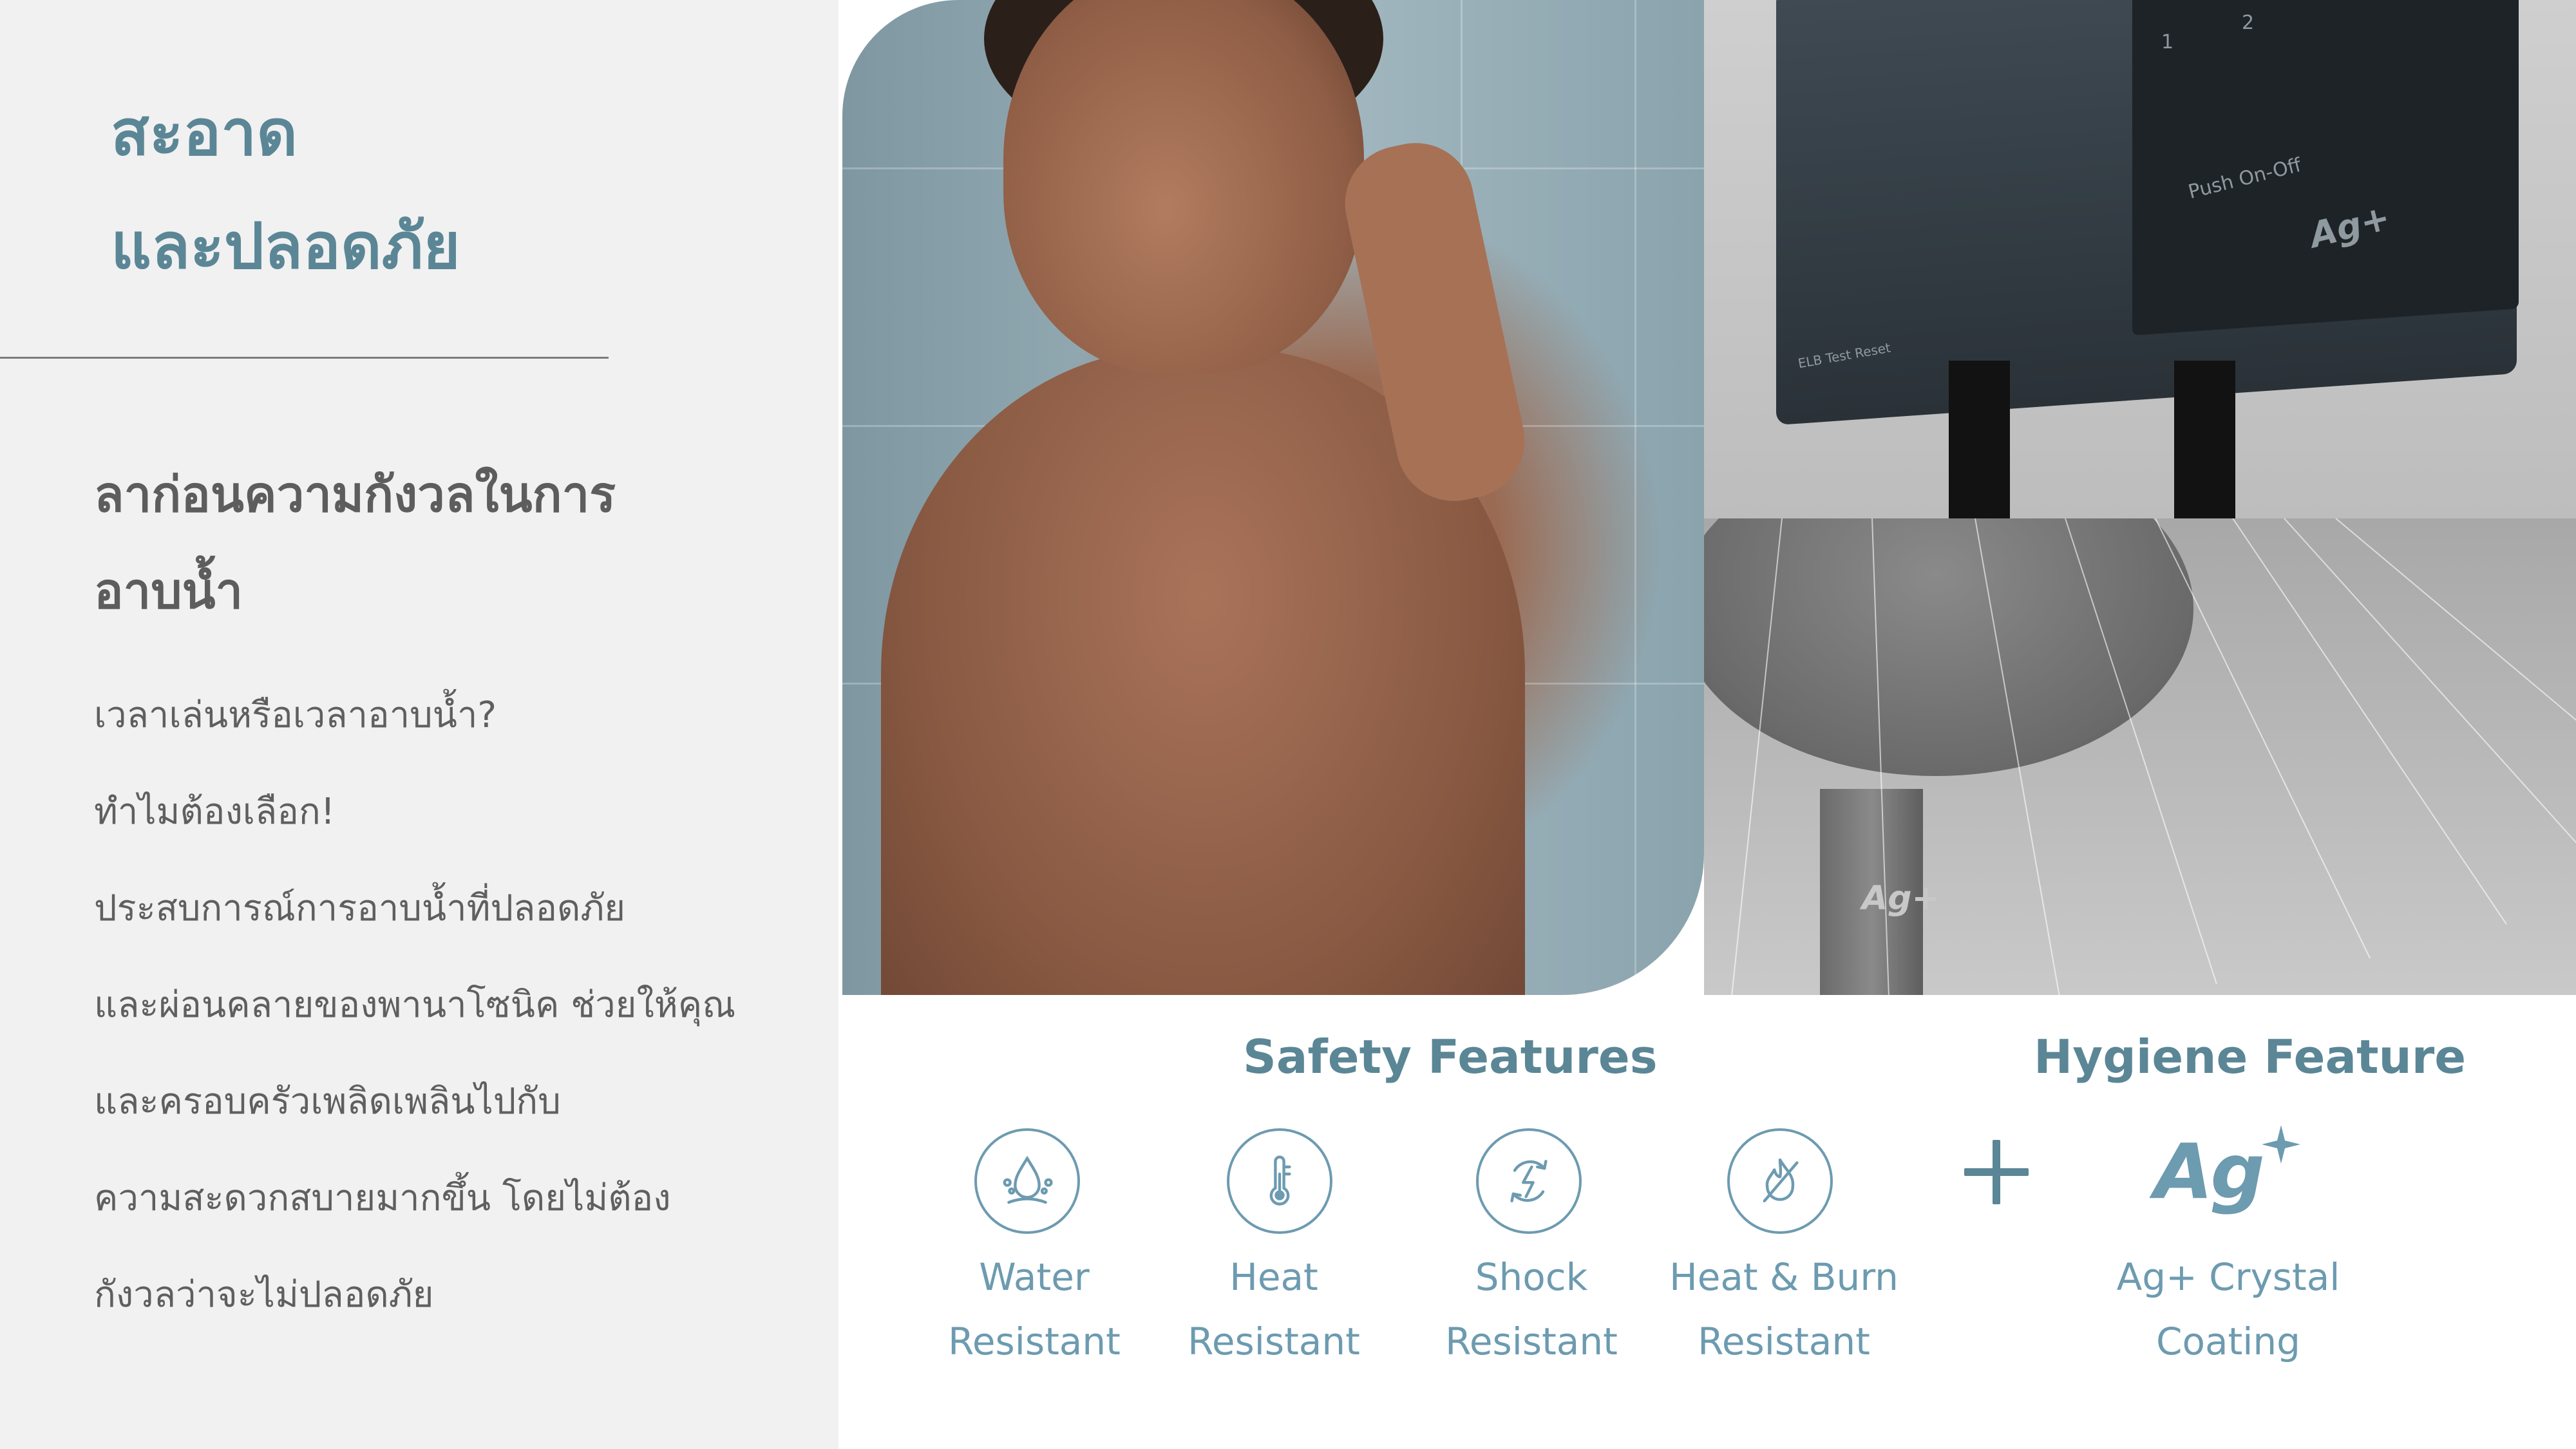 Image resolution: width=2576 pixels, height=1449 pixels. What do you see at coordinates (2326, 168) in the screenshot?
I see `heater-control-panel` at bounding box center [2326, 168].